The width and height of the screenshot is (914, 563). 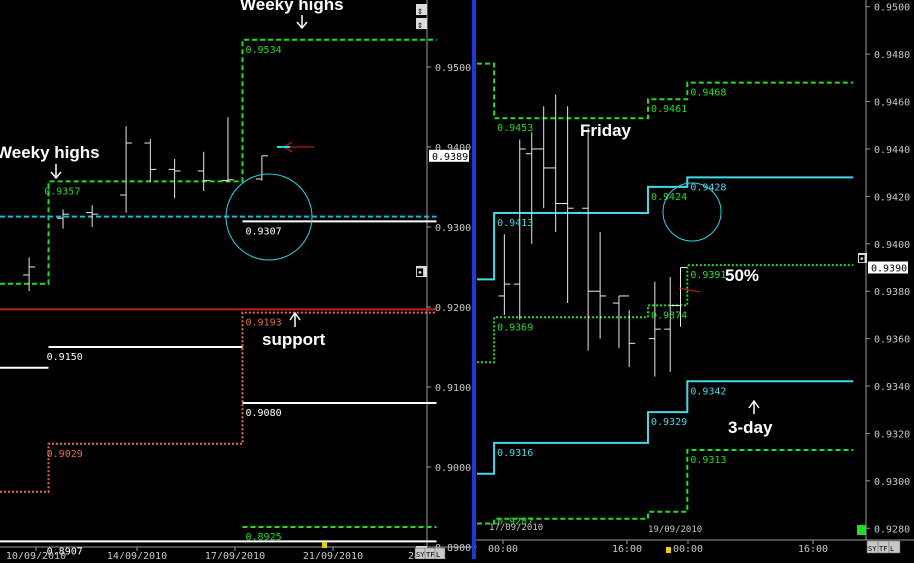 I want to click on y-tick-label: 0.9440, so click(x=892, y=150).